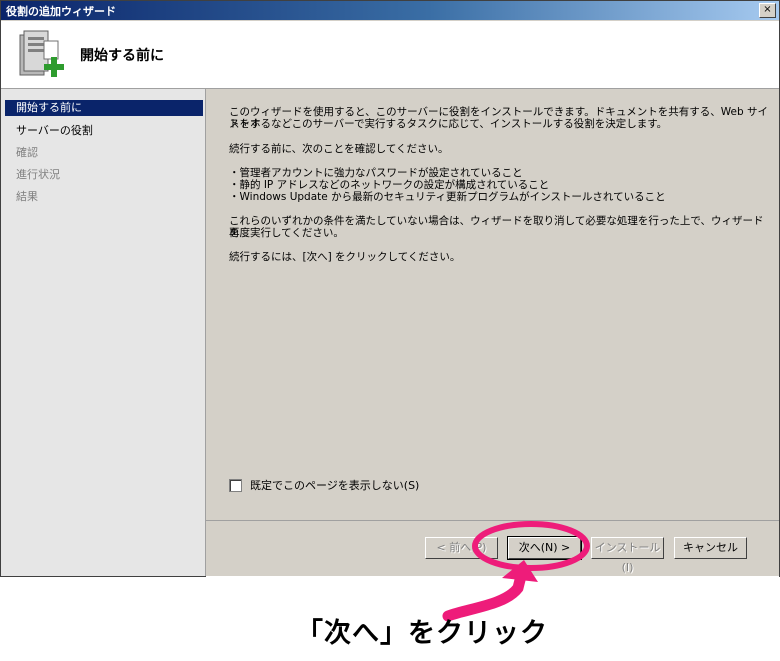 The image size is (780, 661). I want to click on step-confirmation: 確認, so click(27, 152).